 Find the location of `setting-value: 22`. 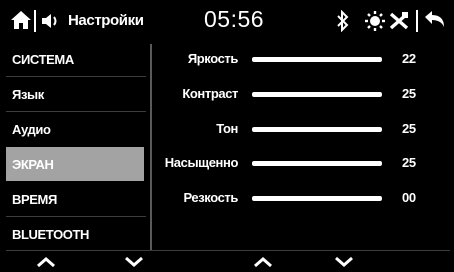

setting-value: 22 is located at coordinates (409, 58).